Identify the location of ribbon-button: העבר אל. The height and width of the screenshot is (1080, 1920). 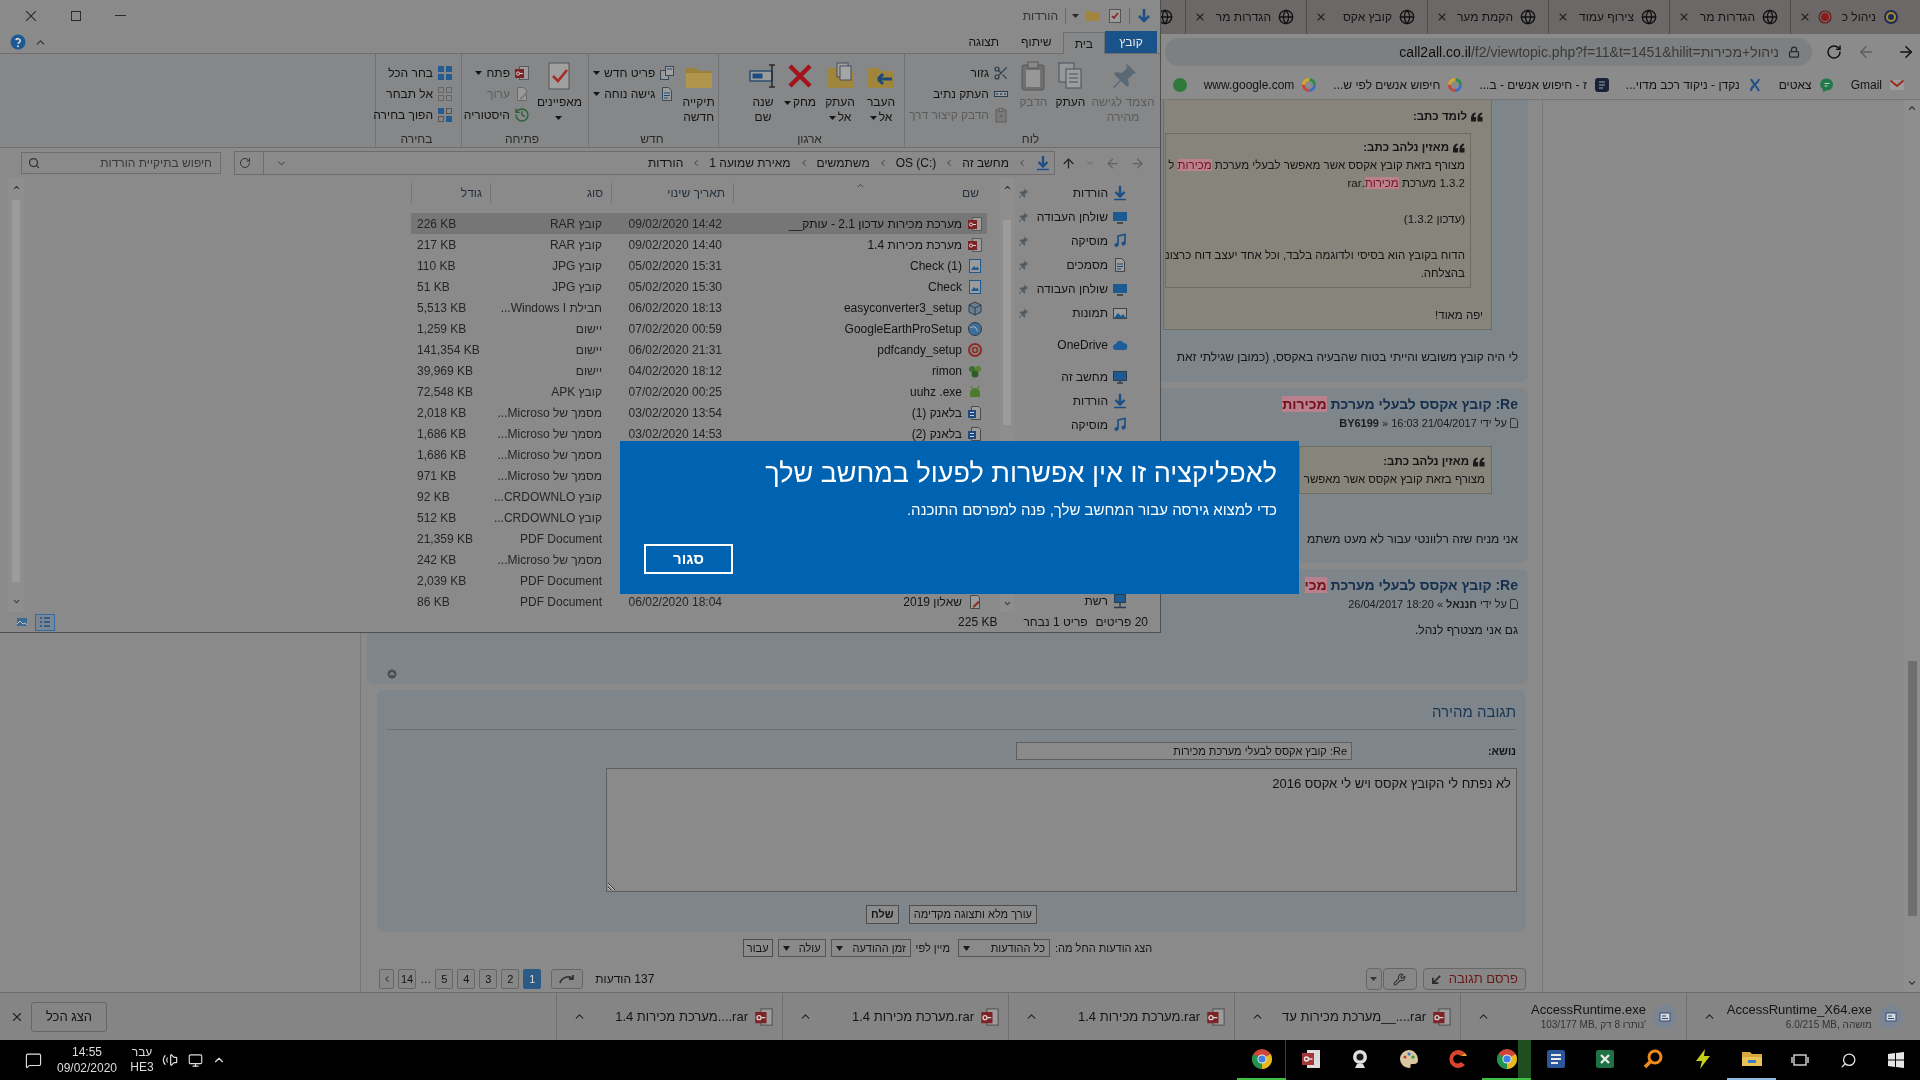
(881, 89).